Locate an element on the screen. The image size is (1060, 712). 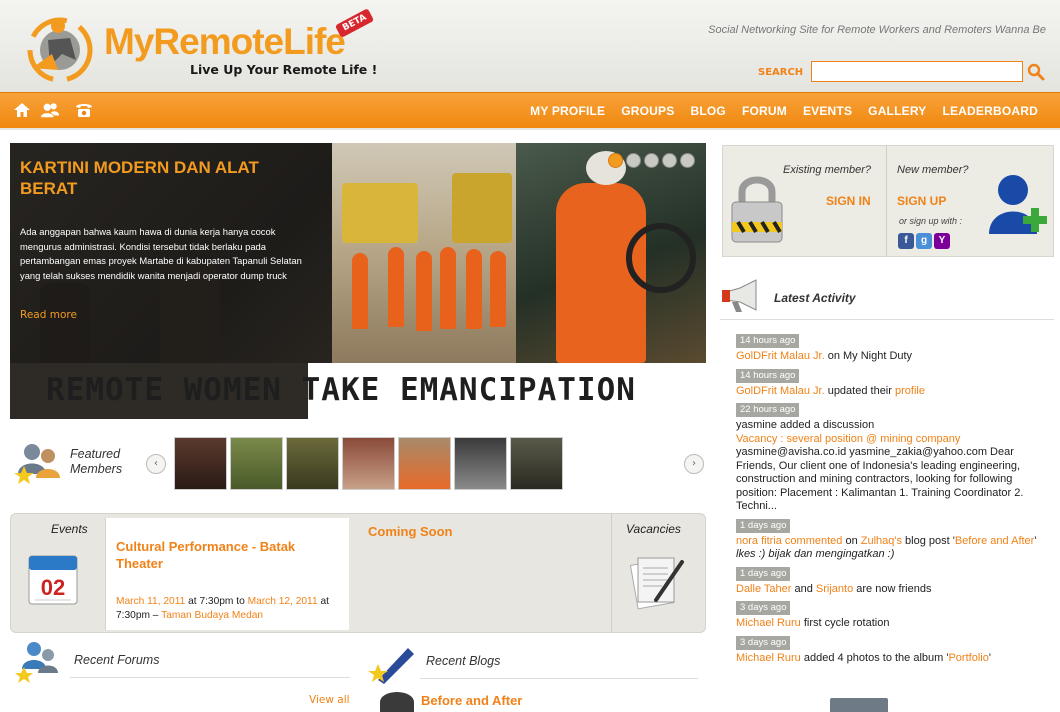
featured-label-line1: Featured is located at coordinates (95, 454).